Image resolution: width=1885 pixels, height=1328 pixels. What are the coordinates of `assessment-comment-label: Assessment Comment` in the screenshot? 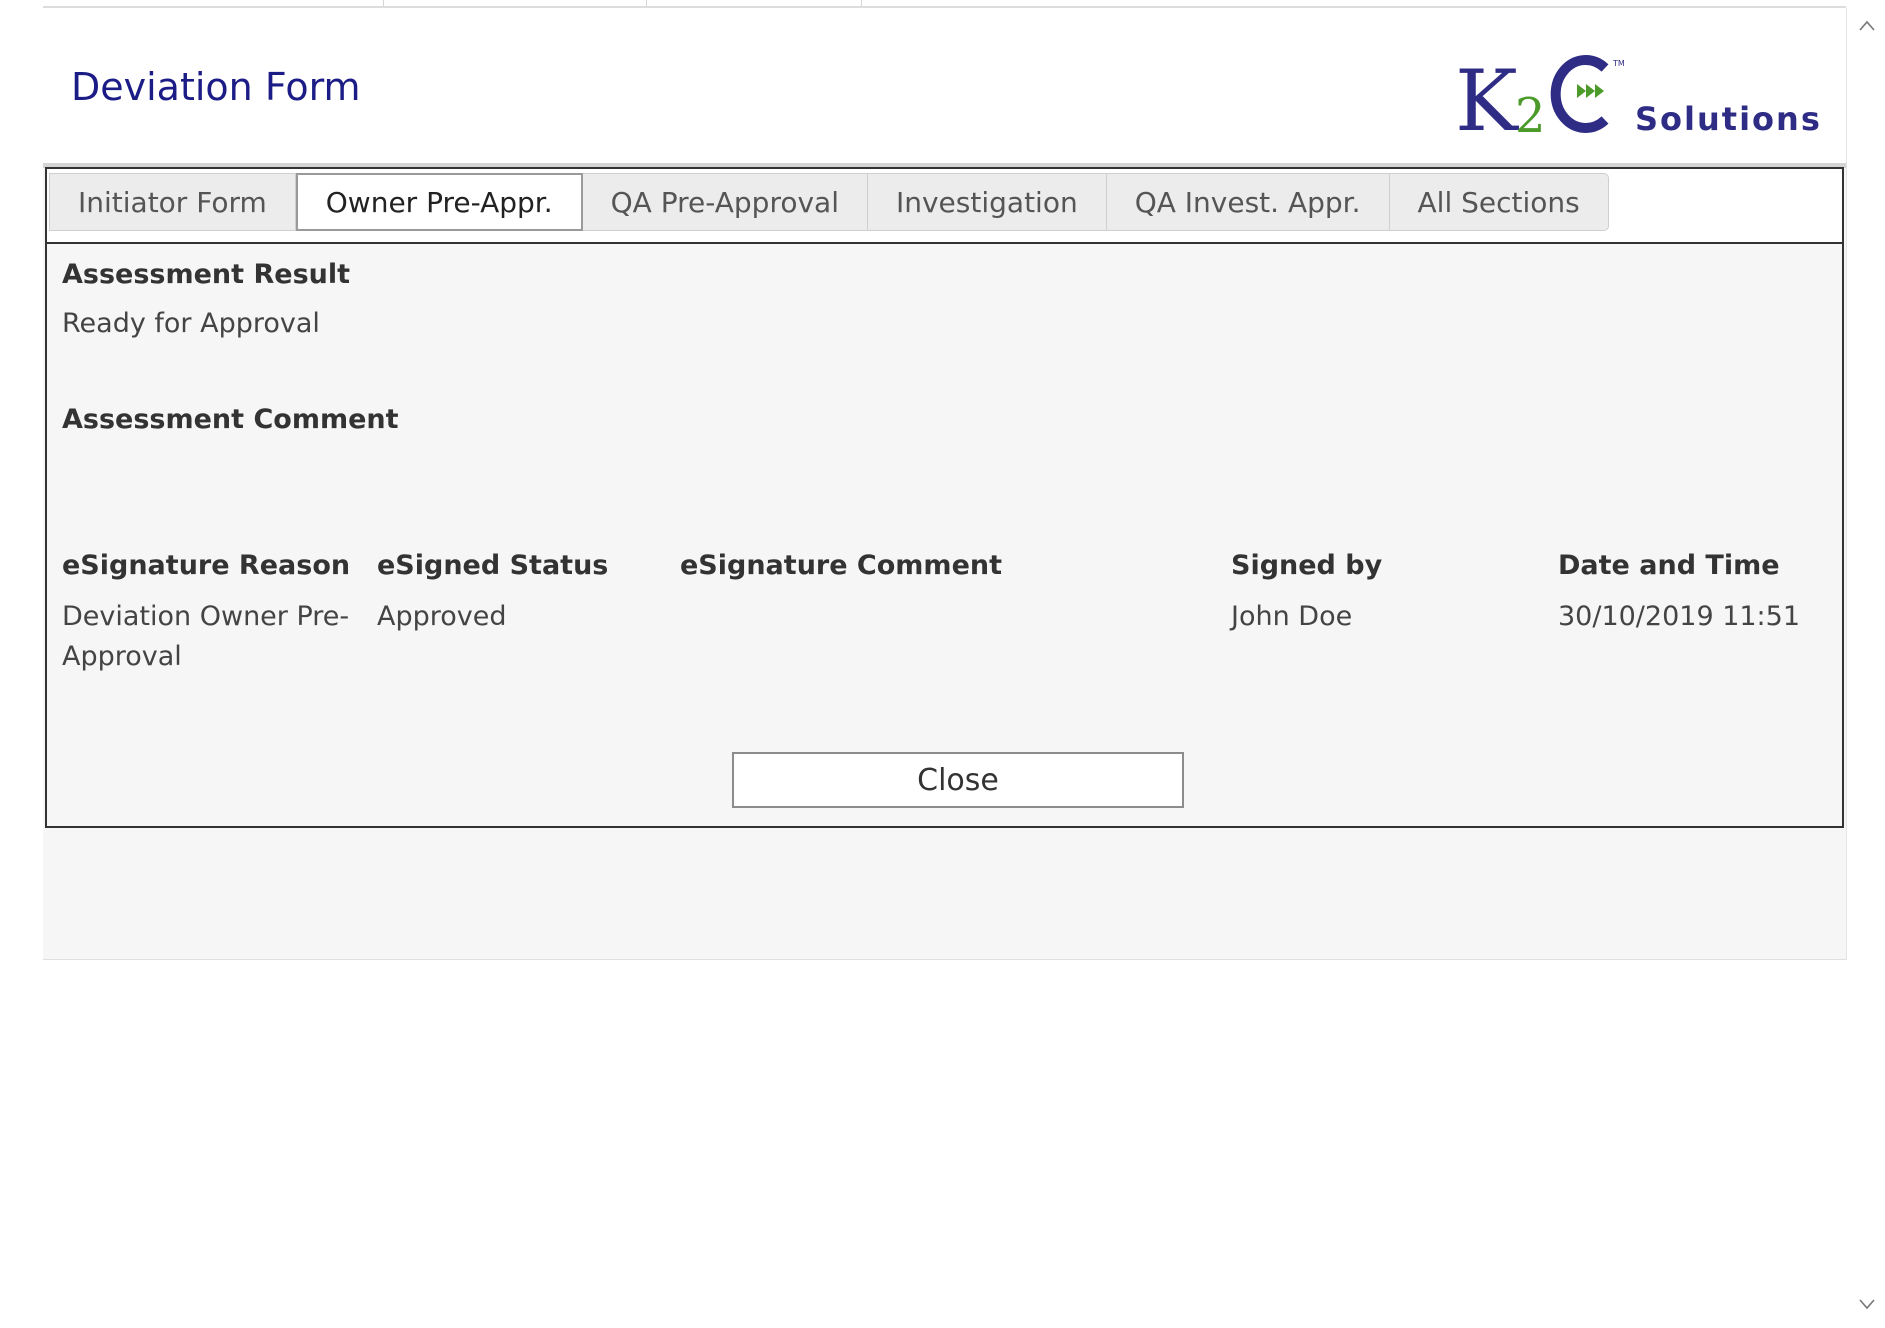 It's located at (230, 419).